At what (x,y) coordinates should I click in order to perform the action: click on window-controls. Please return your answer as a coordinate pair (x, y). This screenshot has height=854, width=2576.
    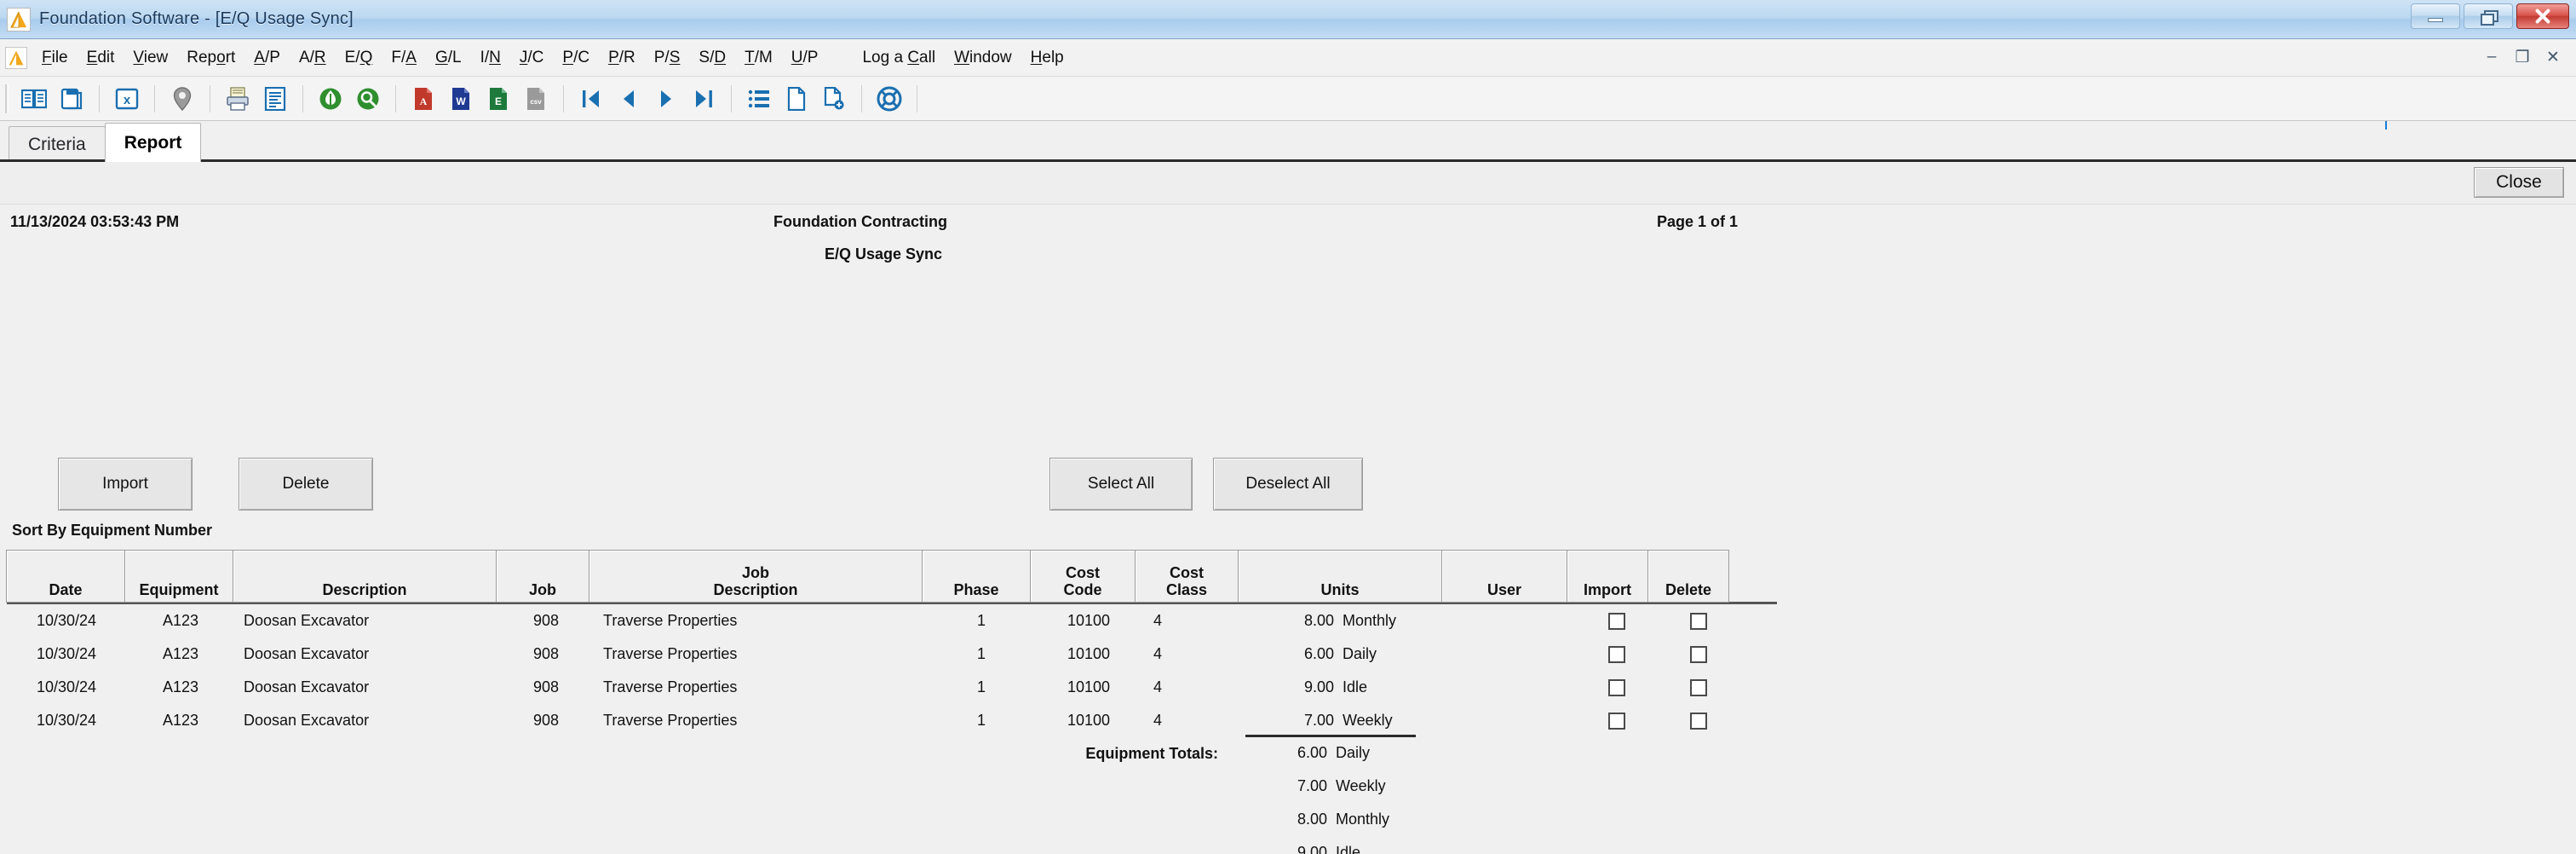
    Looking at the image, I should click on (2490, 16).